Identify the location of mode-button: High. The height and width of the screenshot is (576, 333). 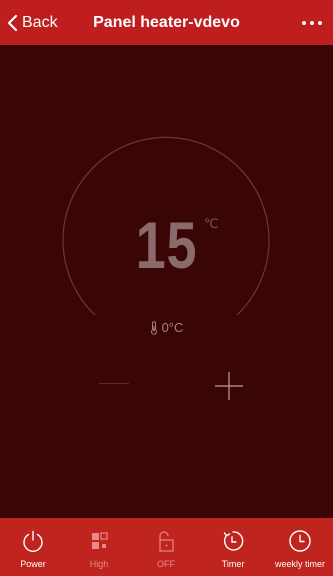
(99, 547).